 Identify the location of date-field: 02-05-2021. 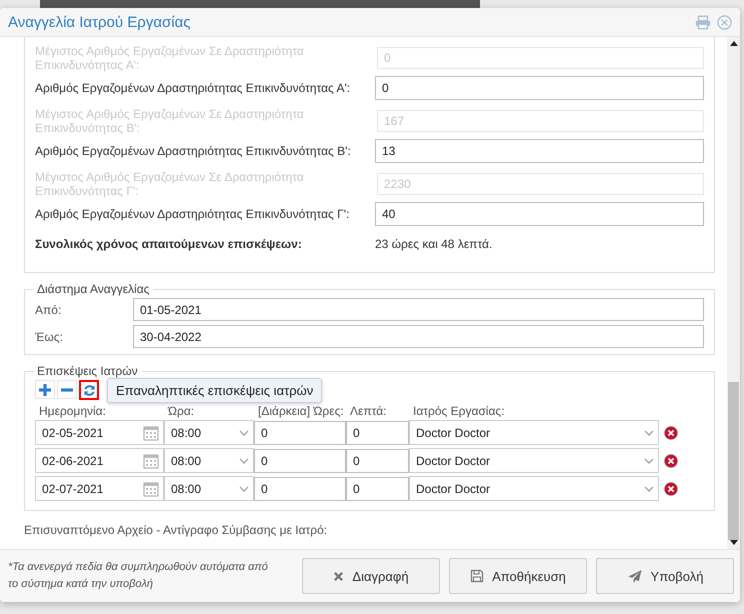
(99, 432).